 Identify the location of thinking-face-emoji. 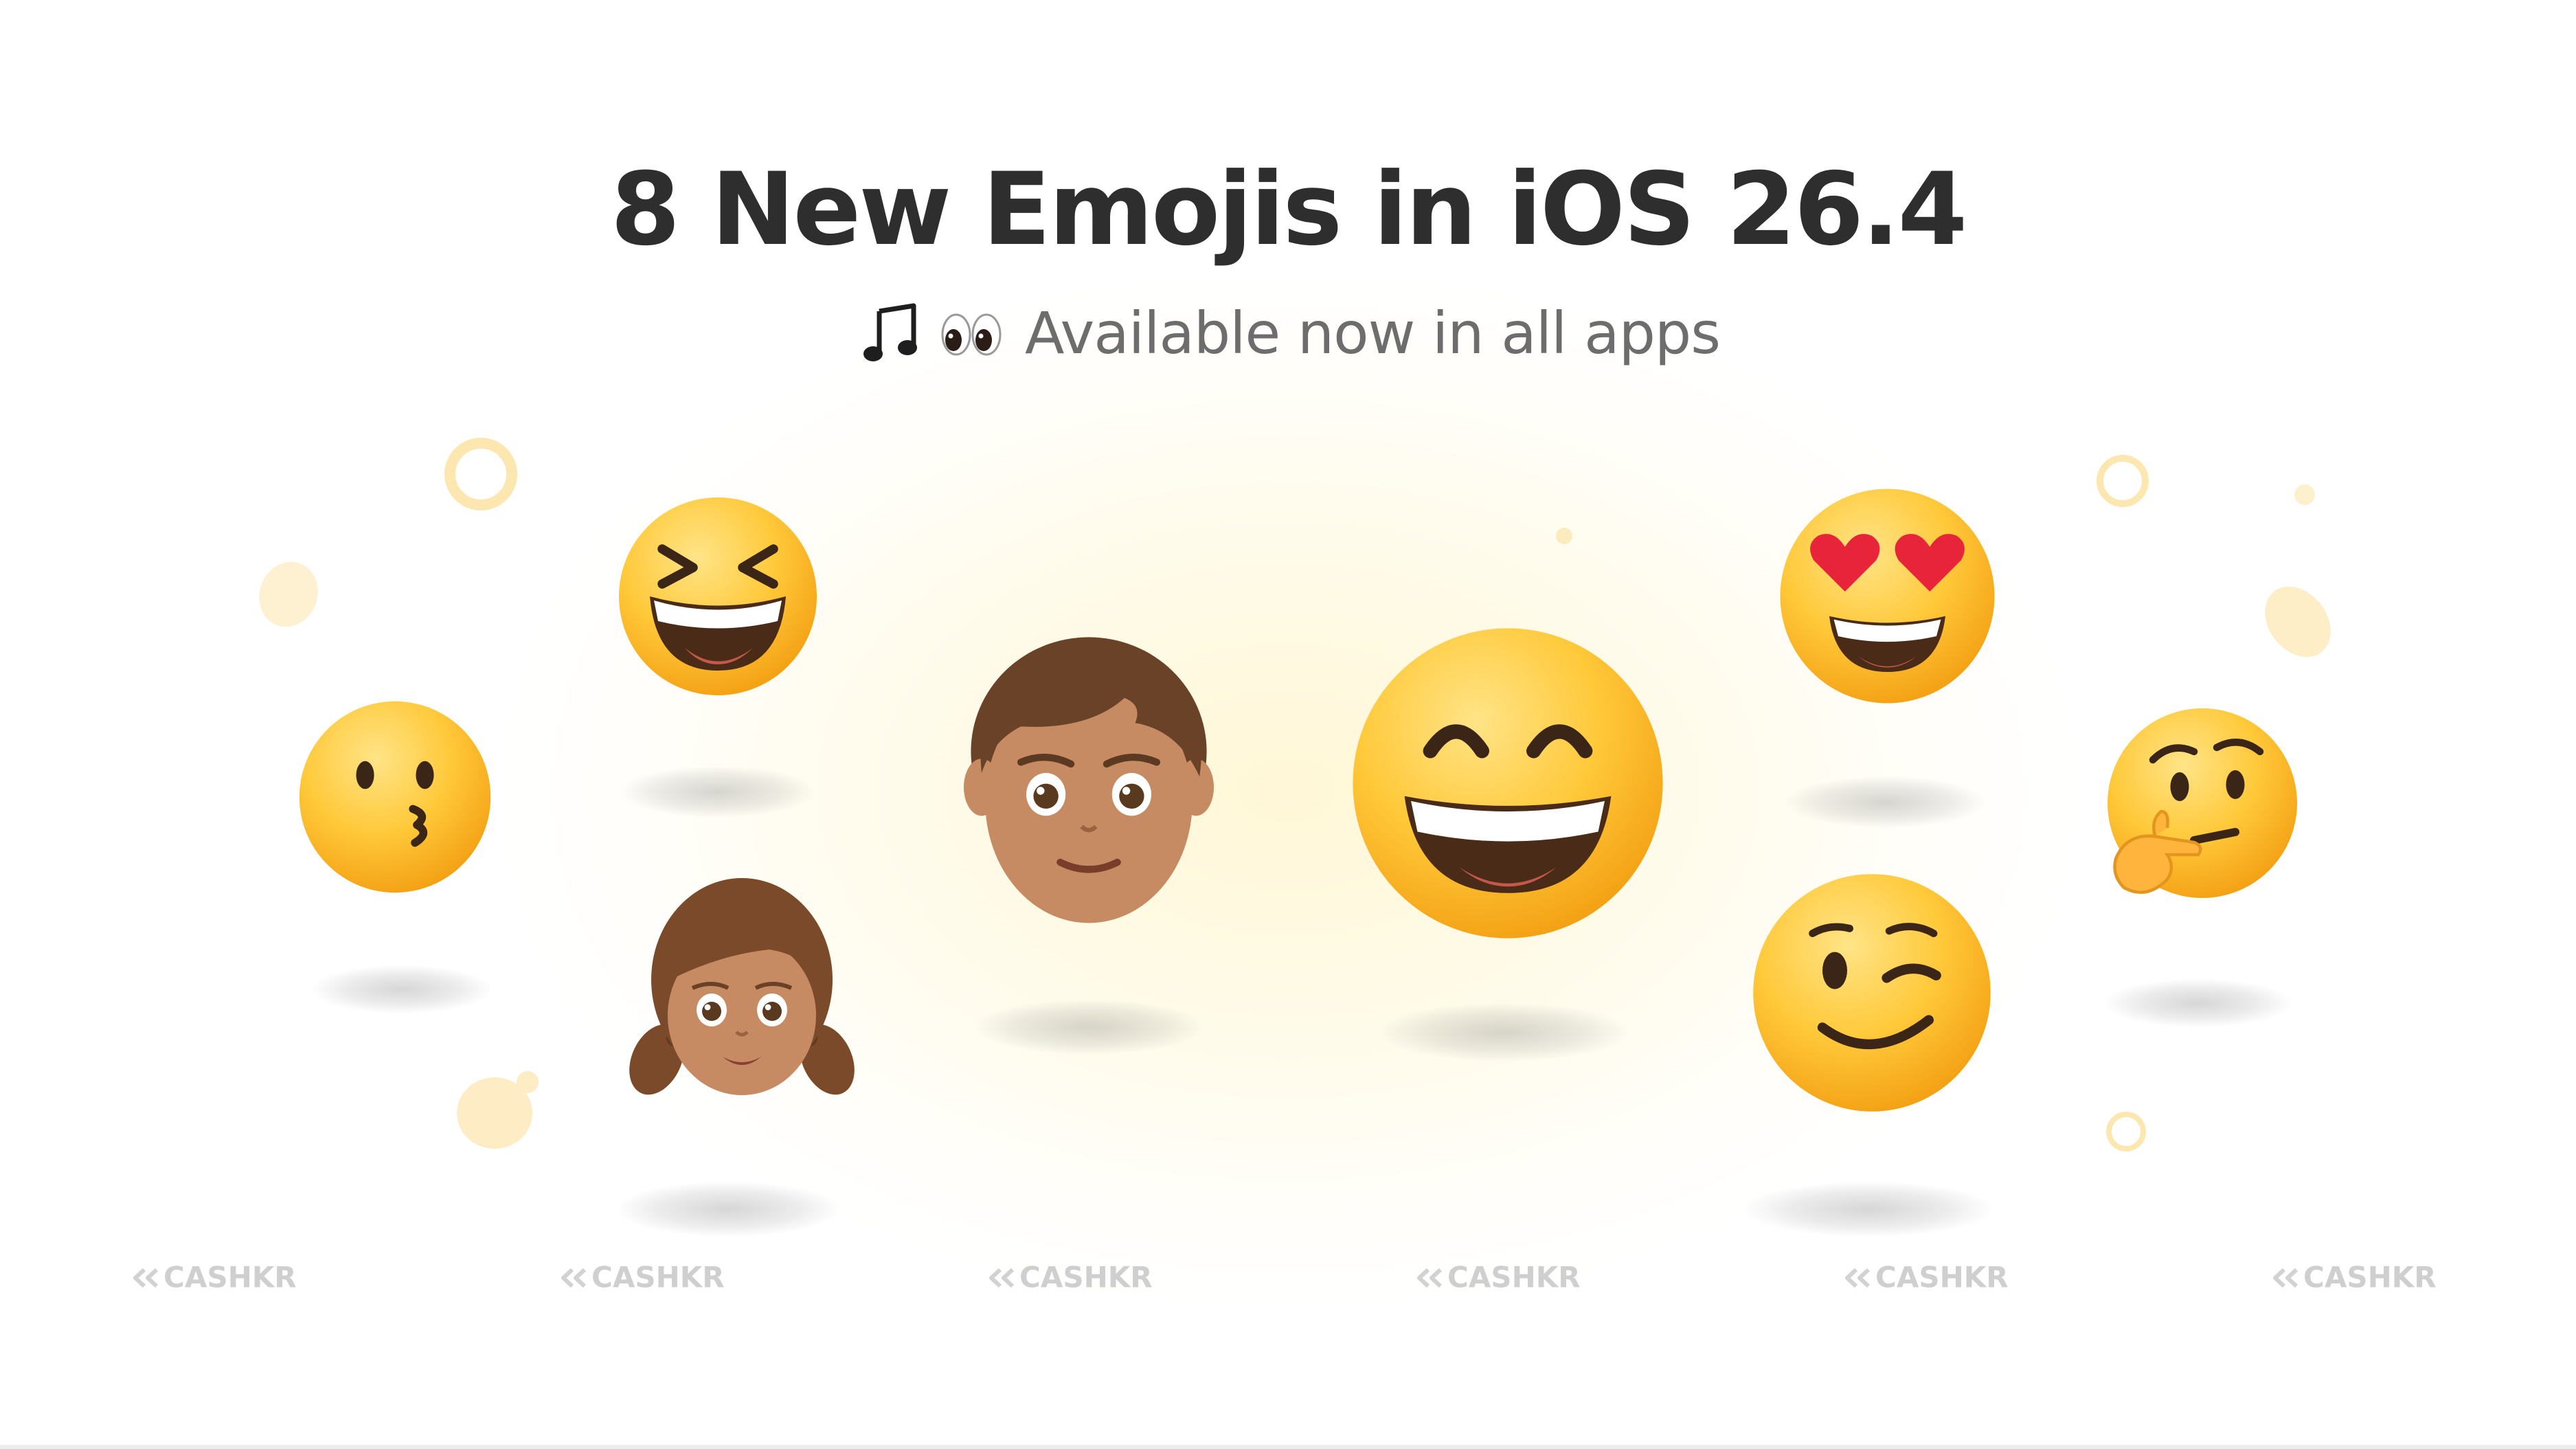
(2202, 803).